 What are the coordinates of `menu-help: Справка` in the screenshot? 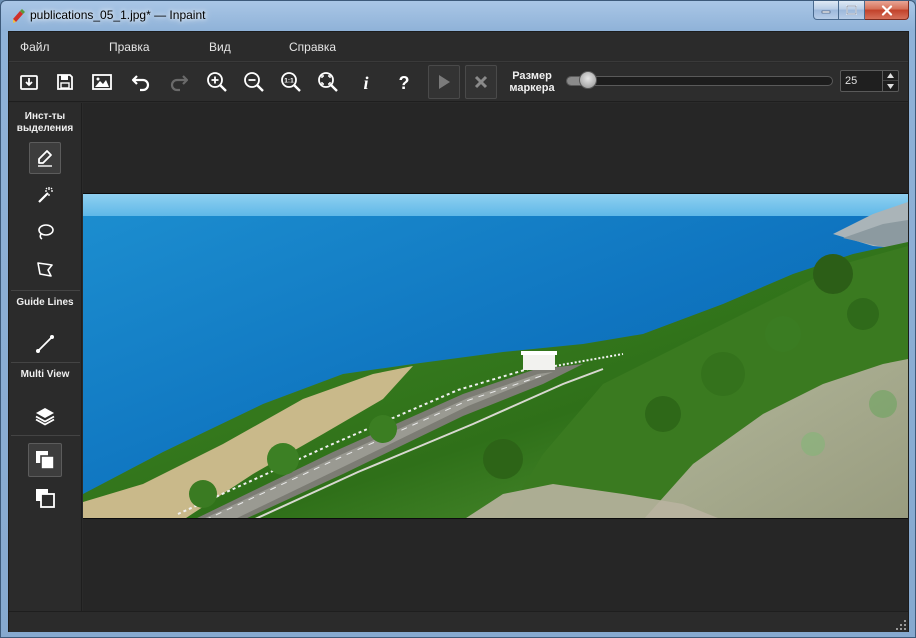 It's located at (312, 47).